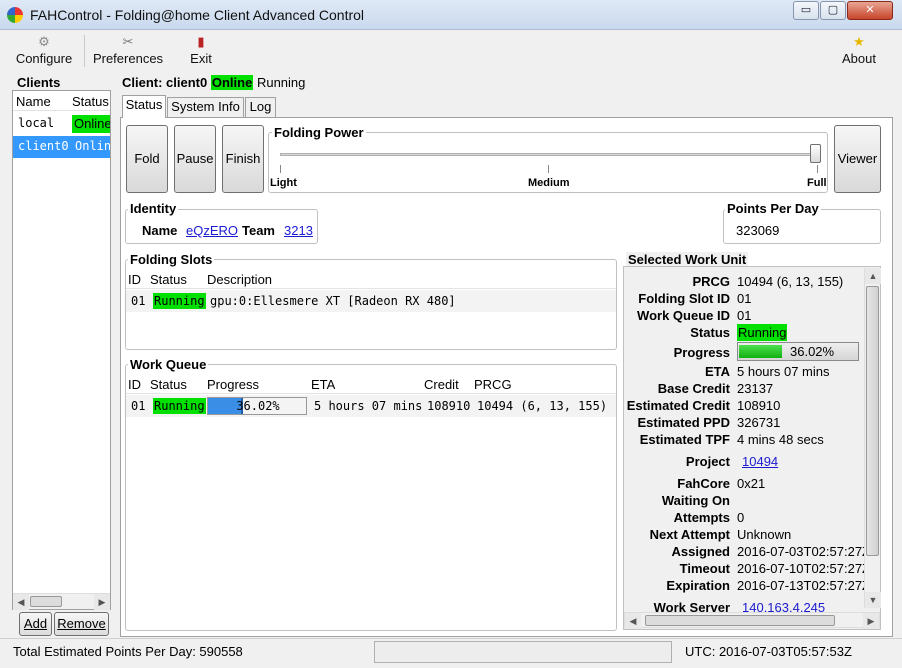 Image resolution: width=902 pixels, height=668 pixels. What do you see at coordinates (451, 51) in the screenshot?
I see `toolbar: ⚙ Configure ✂ Preferences ▮ Exit ★ About` at bounding box center [451, 51].